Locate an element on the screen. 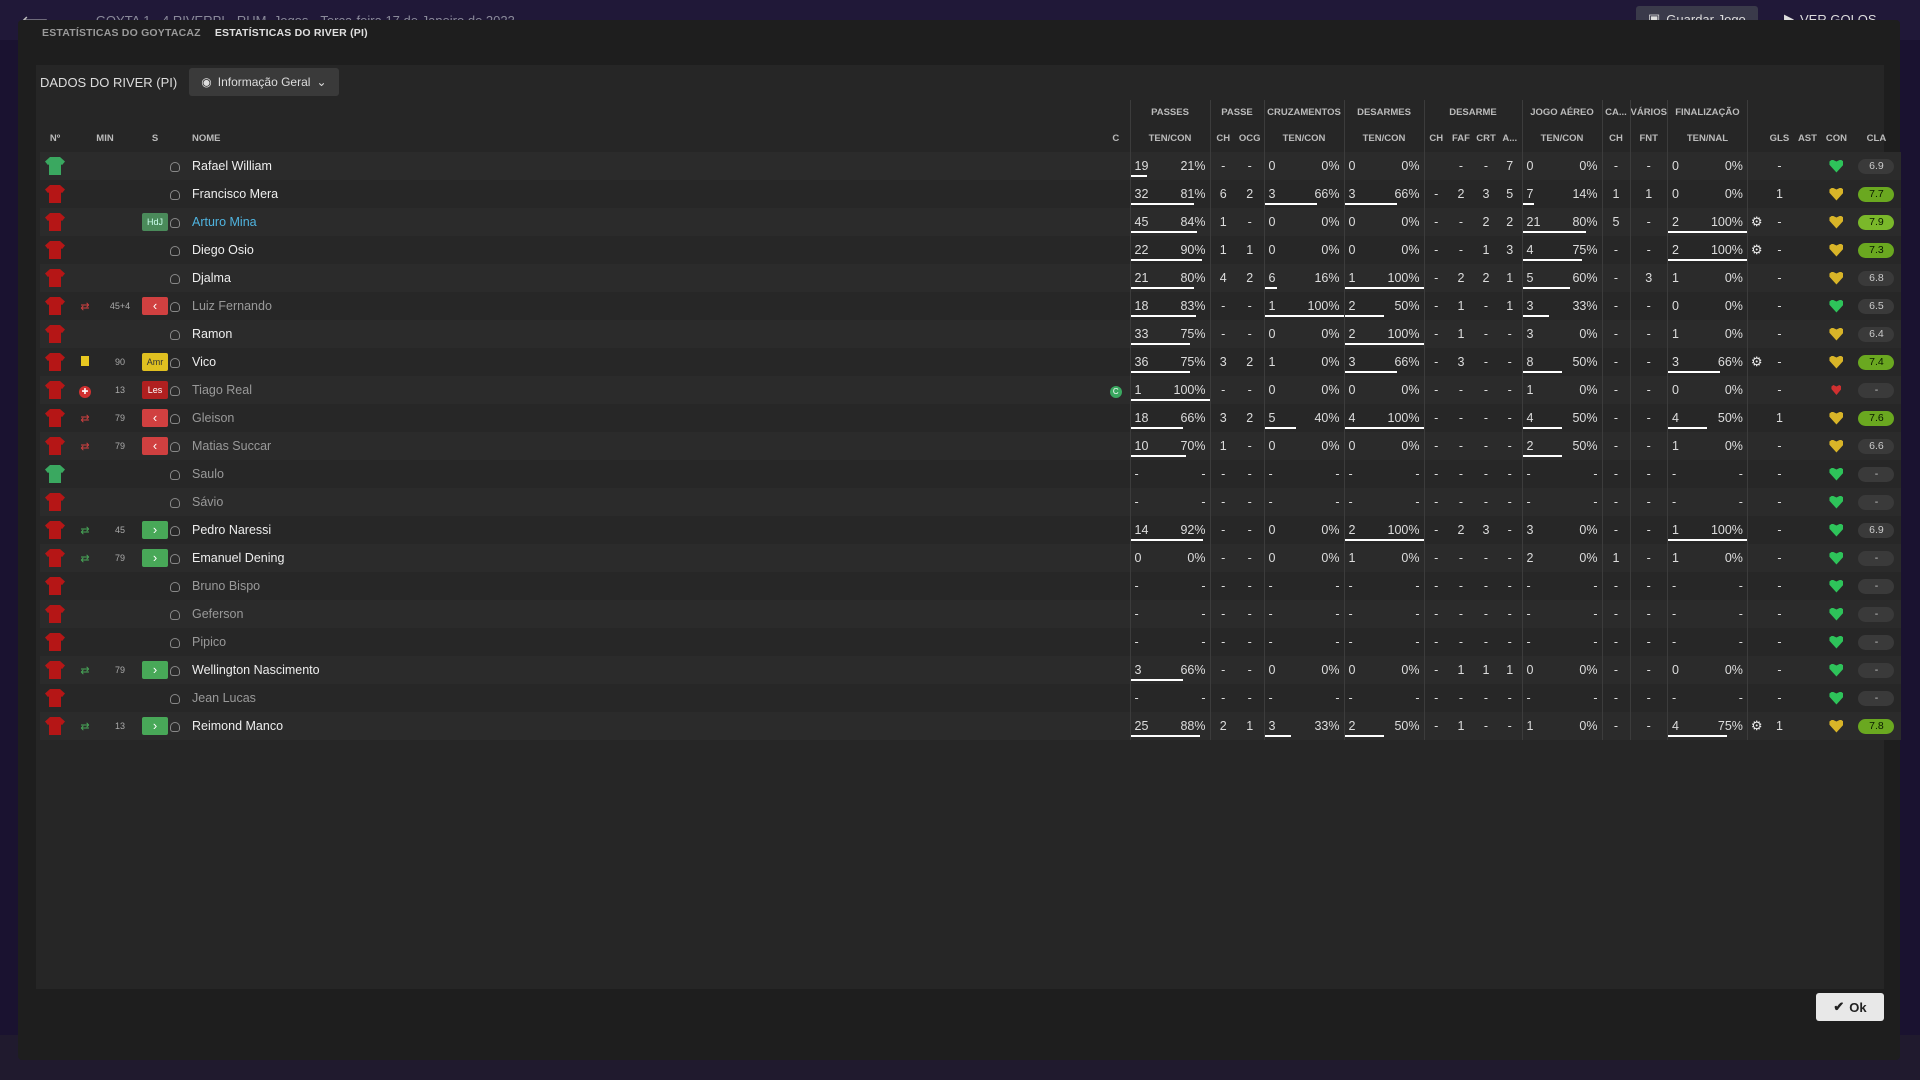  col-fnt: FNT is located at coordinates (1648, 138).